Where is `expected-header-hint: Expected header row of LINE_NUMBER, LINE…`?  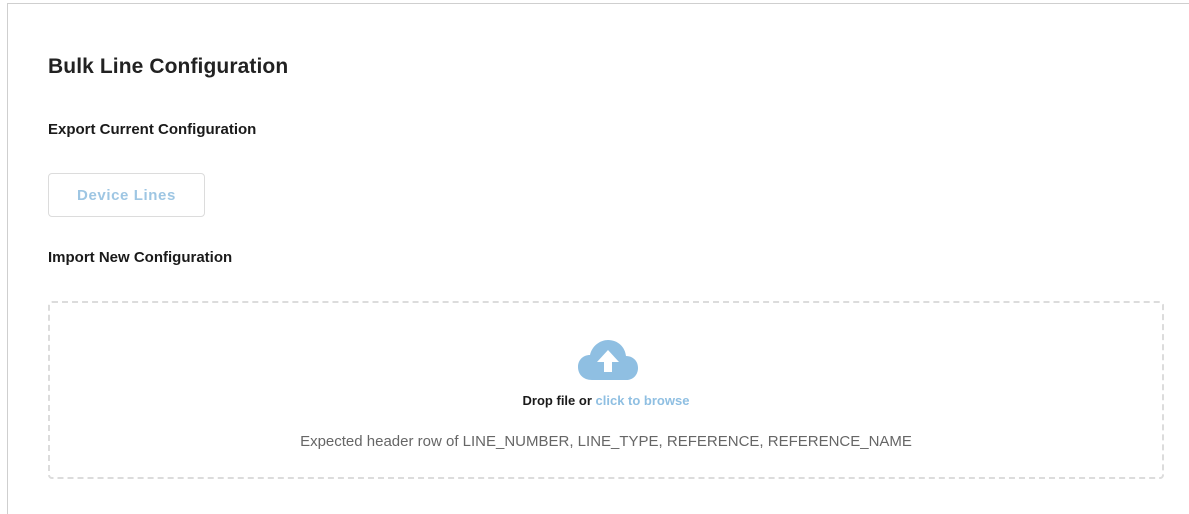
expected-header-hint: Expected header row of LINE_NUMBER, LINE… is located at coordinates (606, 441).